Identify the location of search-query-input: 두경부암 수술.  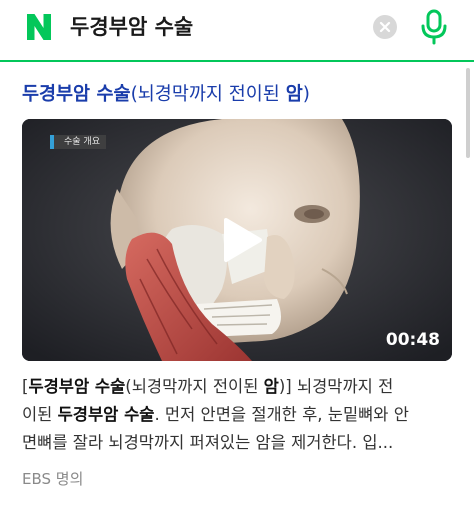
(131, 27).